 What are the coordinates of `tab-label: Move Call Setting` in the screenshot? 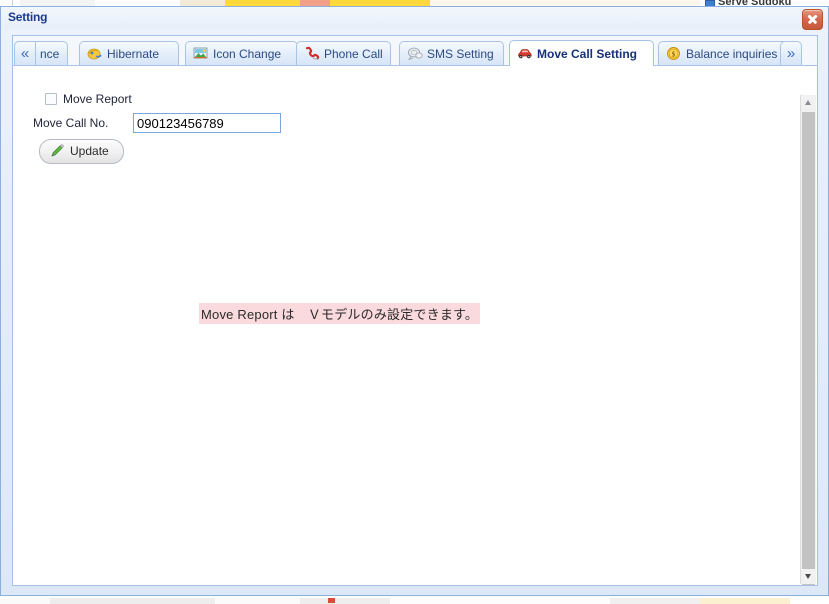 It's located at (587, 53).